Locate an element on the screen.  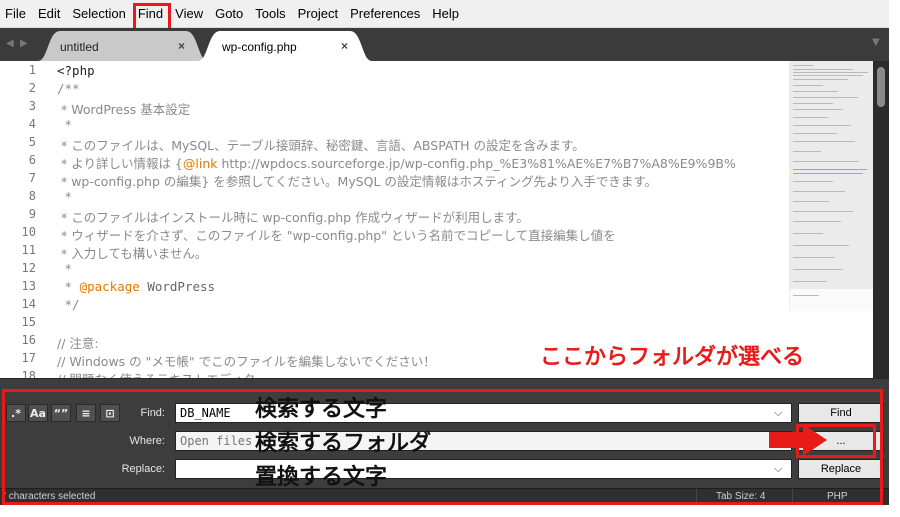
code-line: <?php is located at coordinates (76, 70).